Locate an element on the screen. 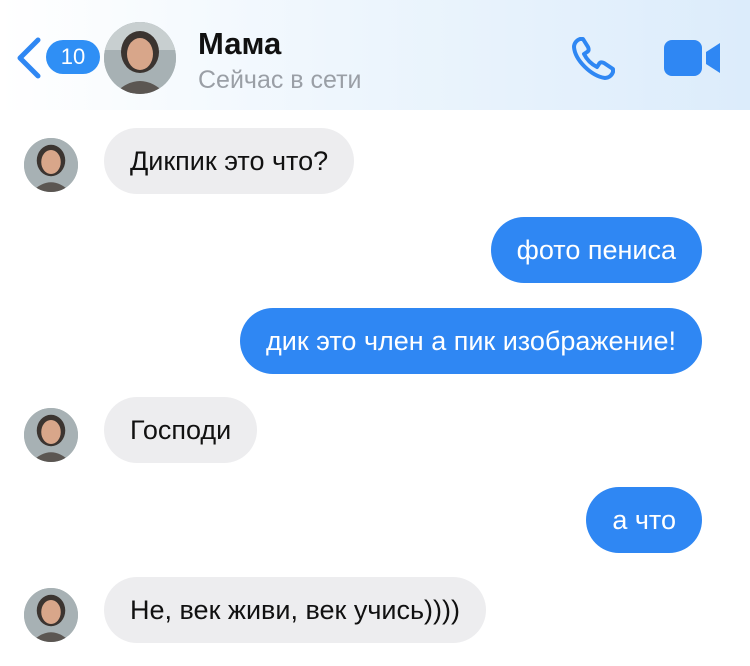 This screenshot has height=666, width=750. back-button: 10 is located at coordinates (55, 58).